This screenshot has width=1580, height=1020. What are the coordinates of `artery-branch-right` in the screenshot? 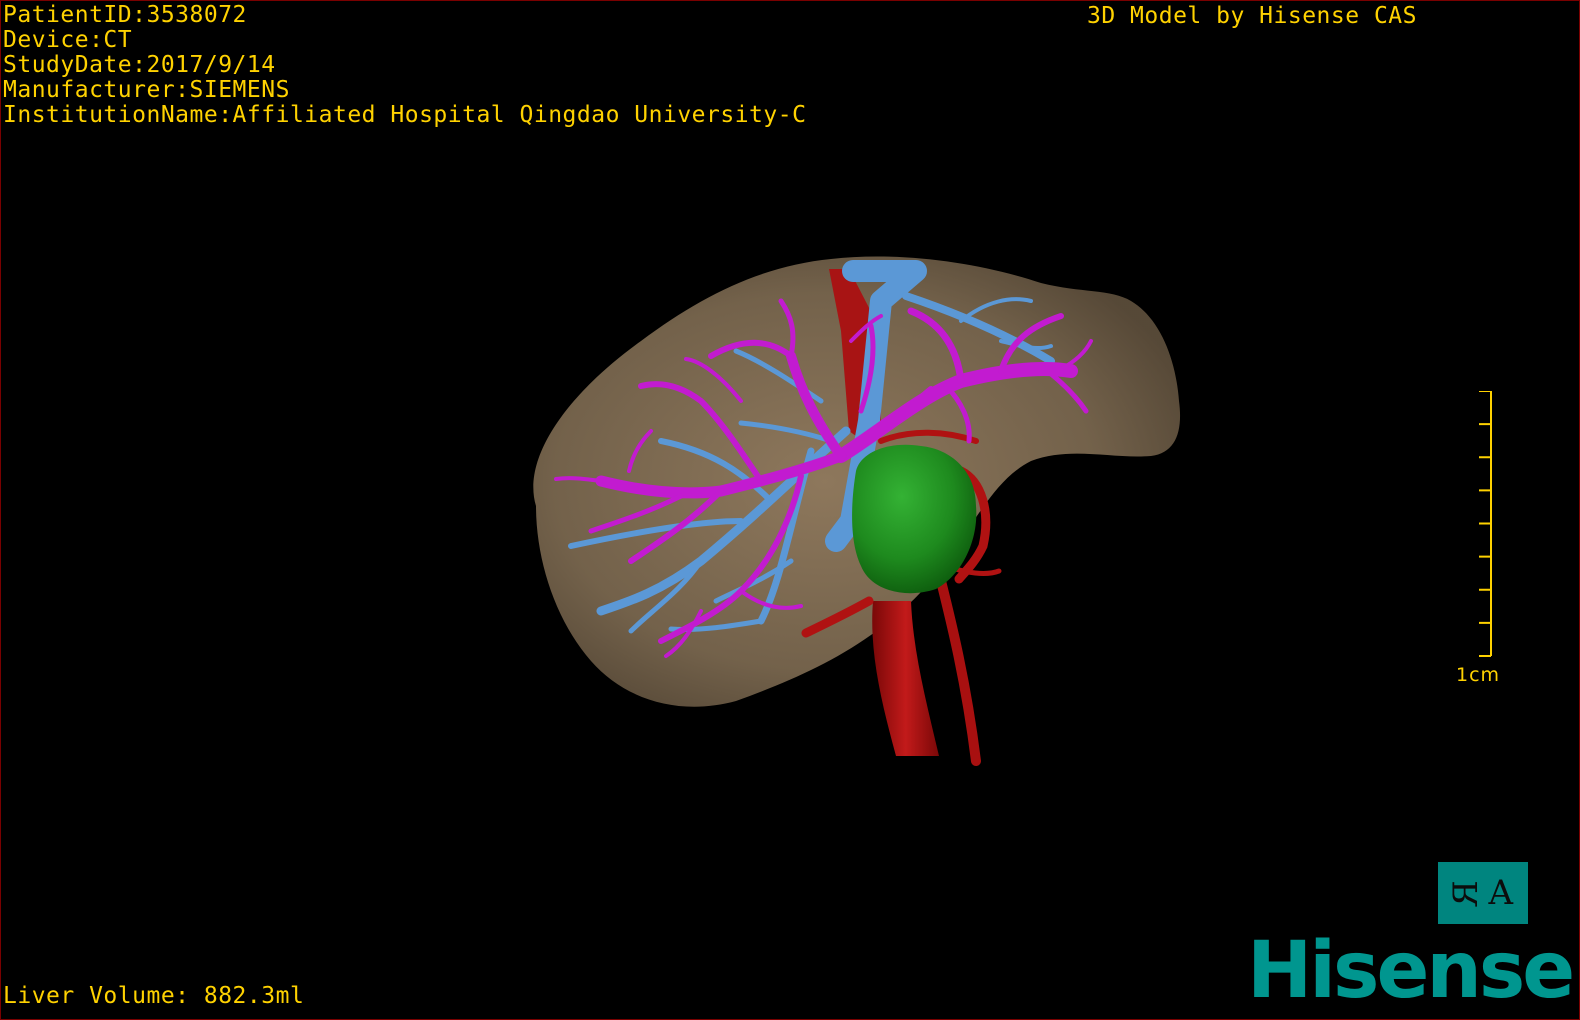 It's located at (958, 671).